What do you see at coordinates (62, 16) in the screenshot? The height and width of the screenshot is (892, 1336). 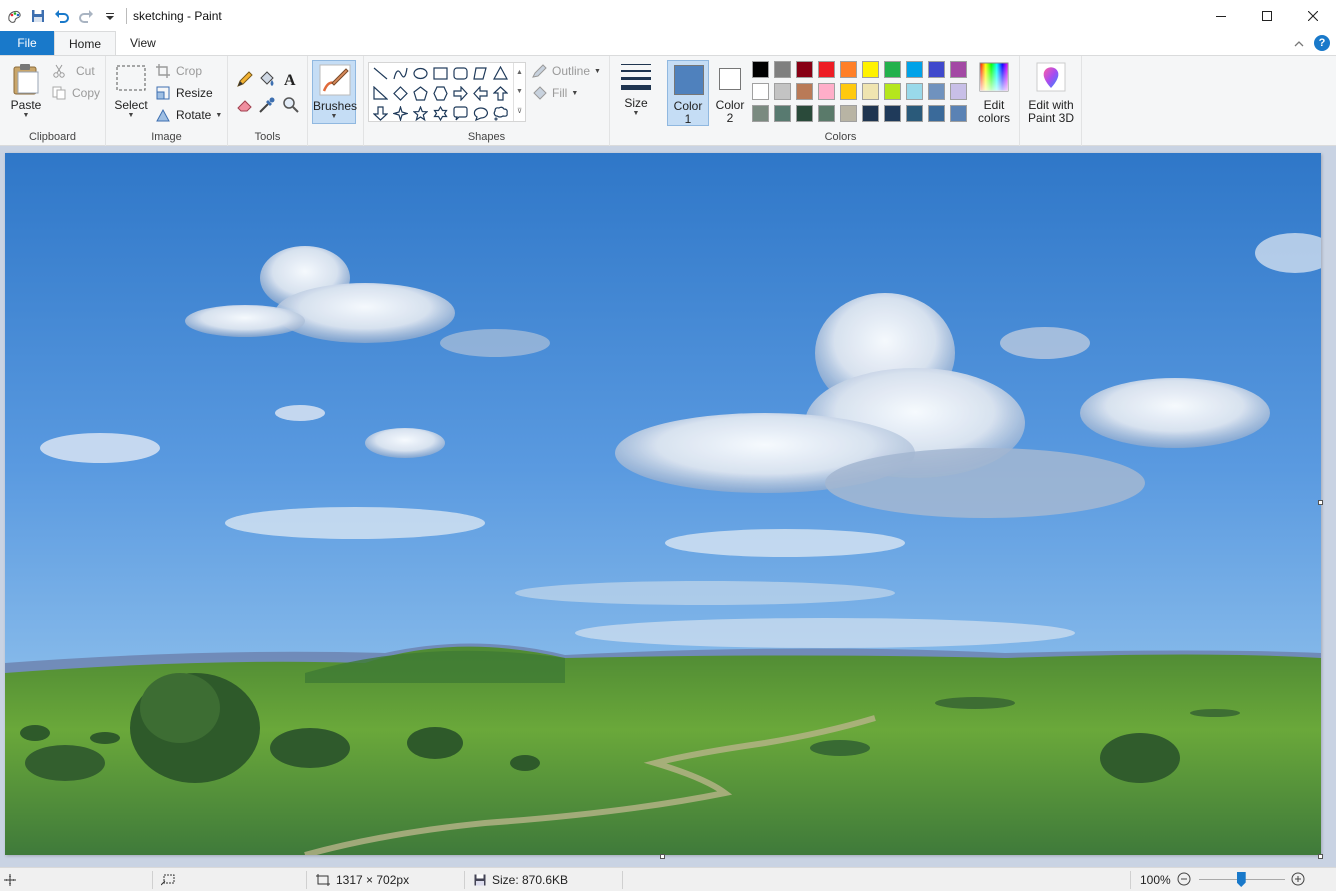 I see `undo-icon` at bounding box center [62, 16].